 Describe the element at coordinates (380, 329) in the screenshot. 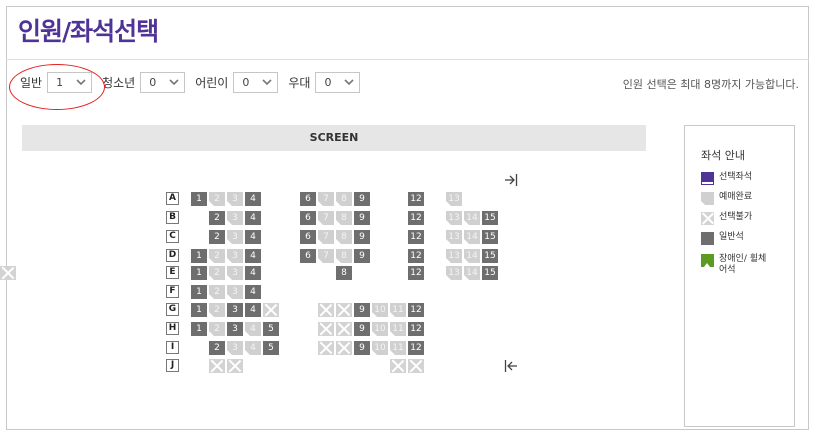

I see `seat-h-10: 10` at that location.